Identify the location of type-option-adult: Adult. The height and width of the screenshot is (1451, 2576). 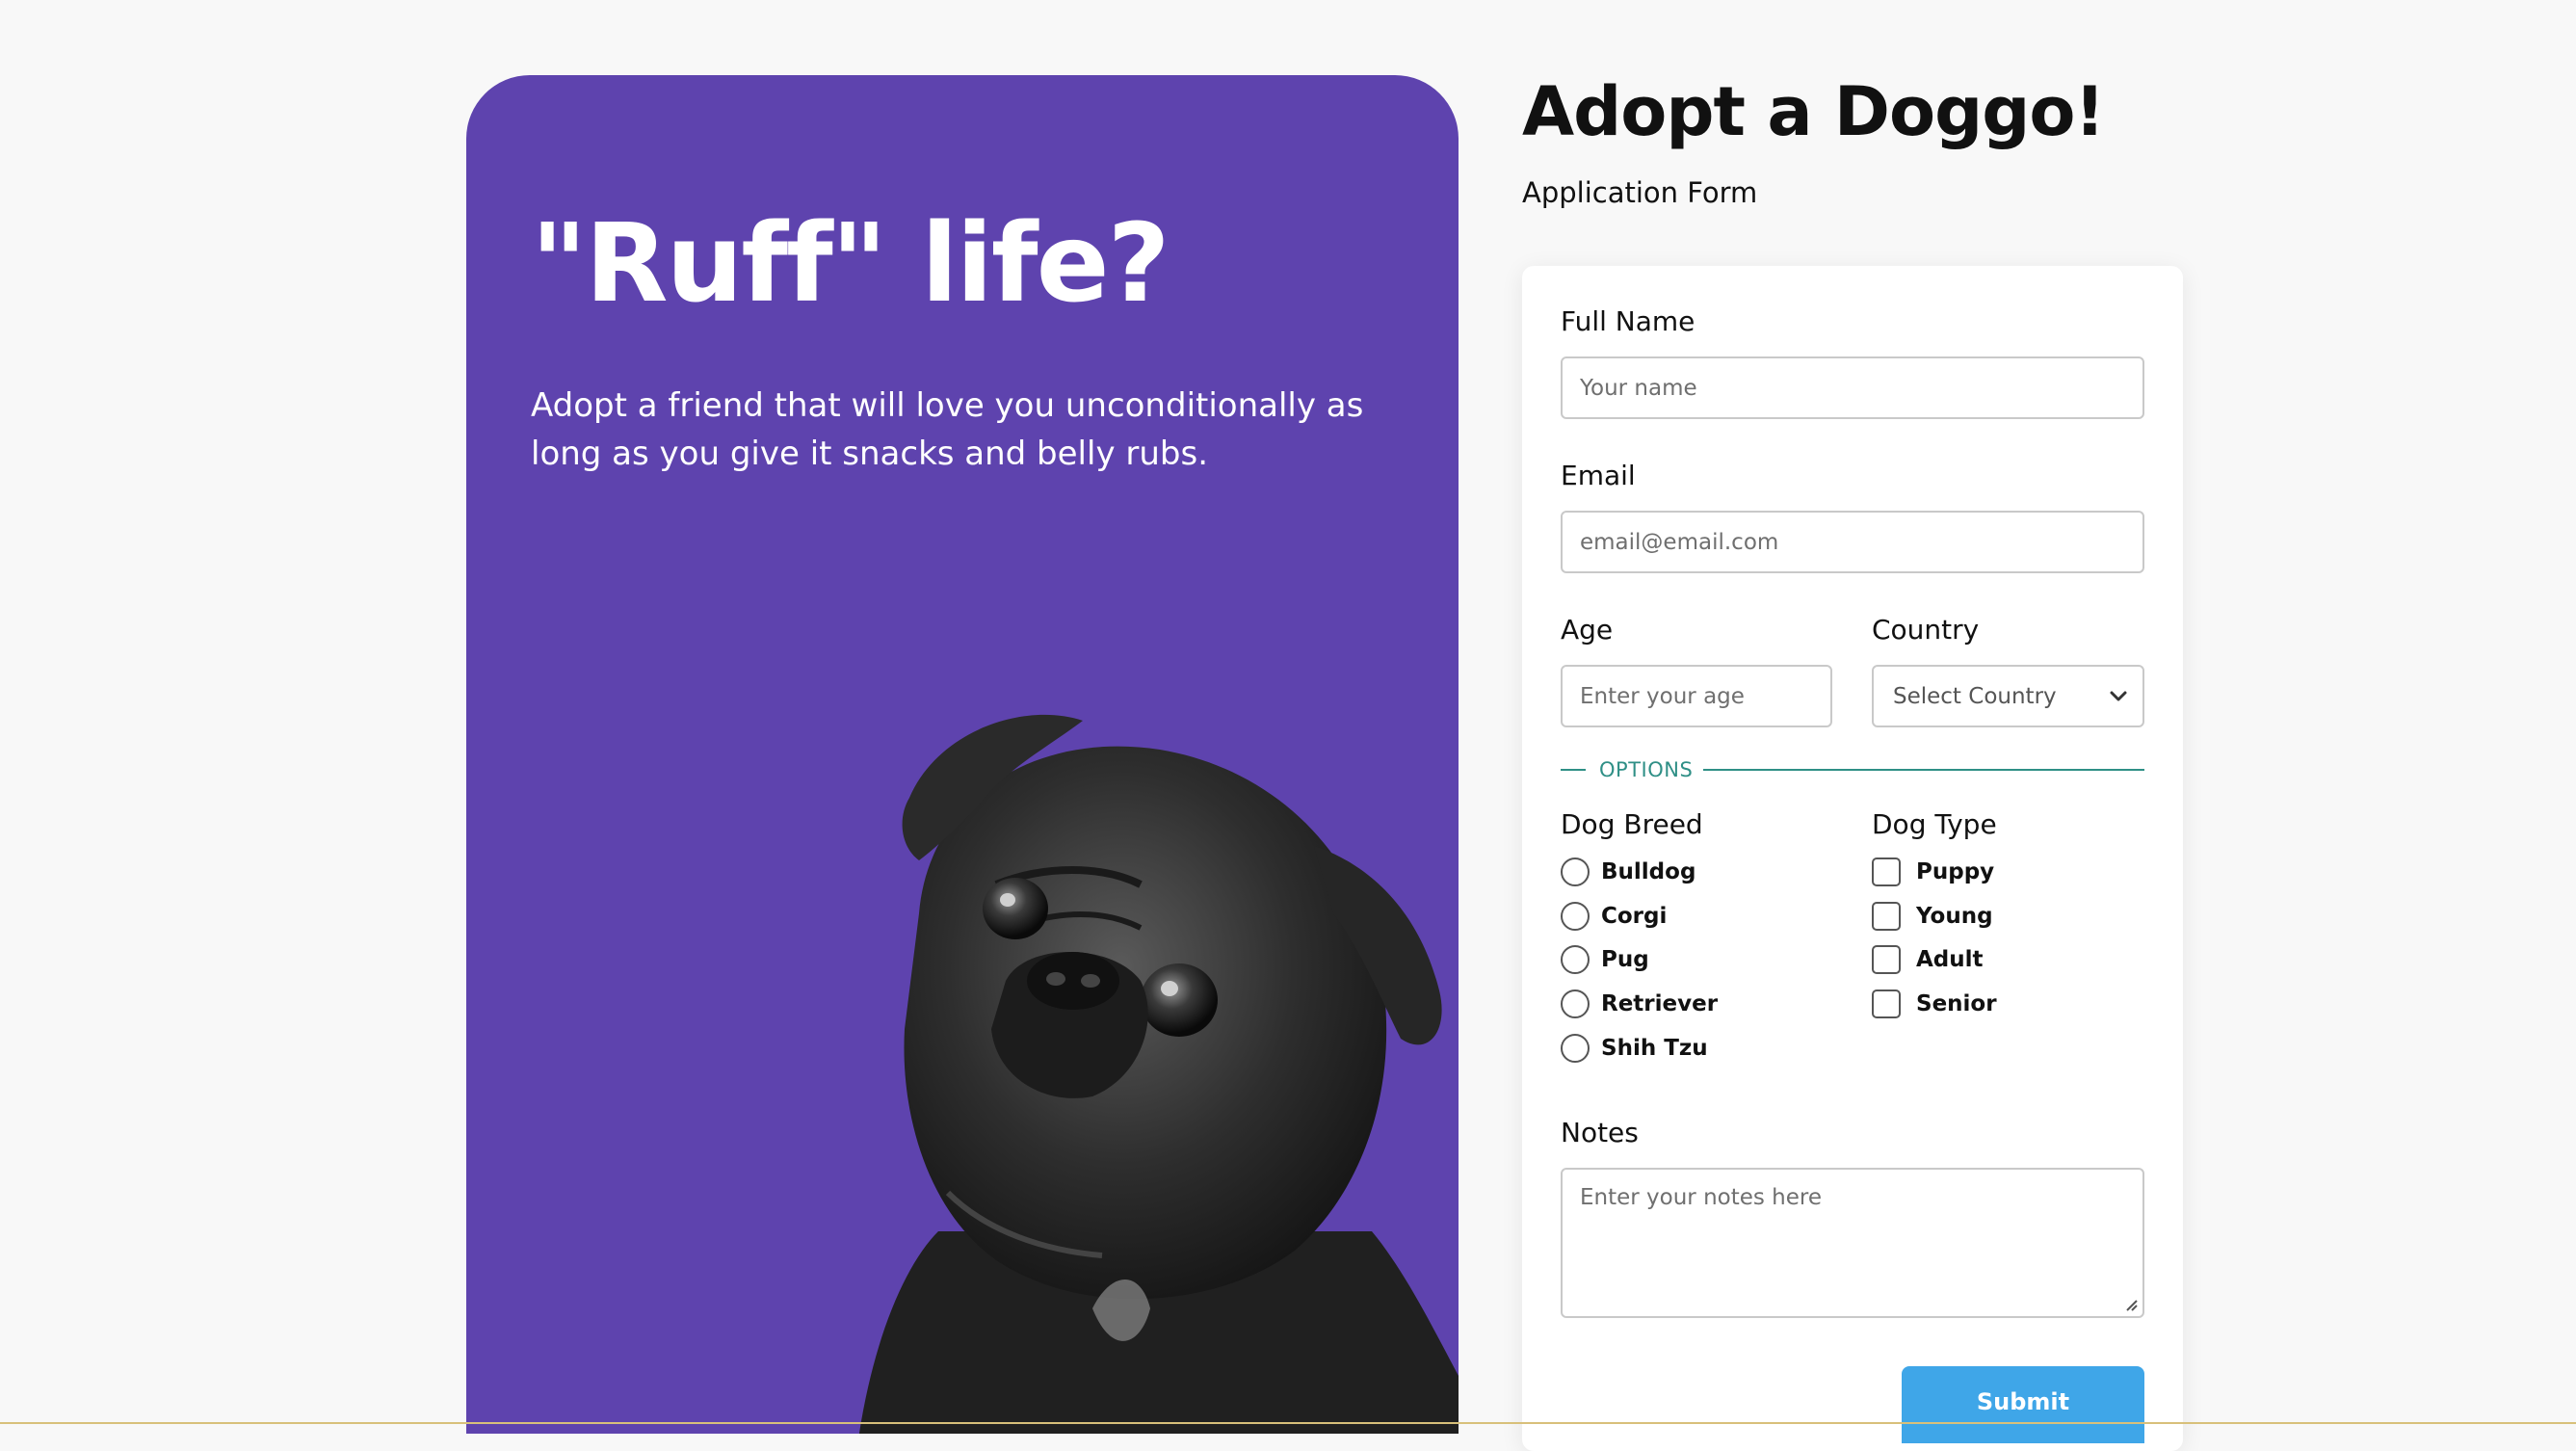
(1928, 960).